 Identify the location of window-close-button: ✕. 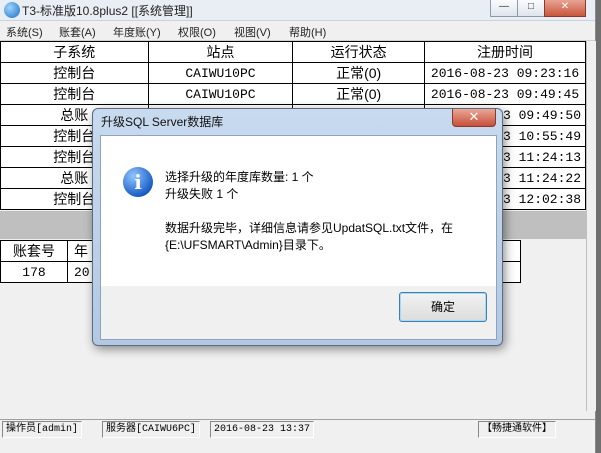
(565, 8).